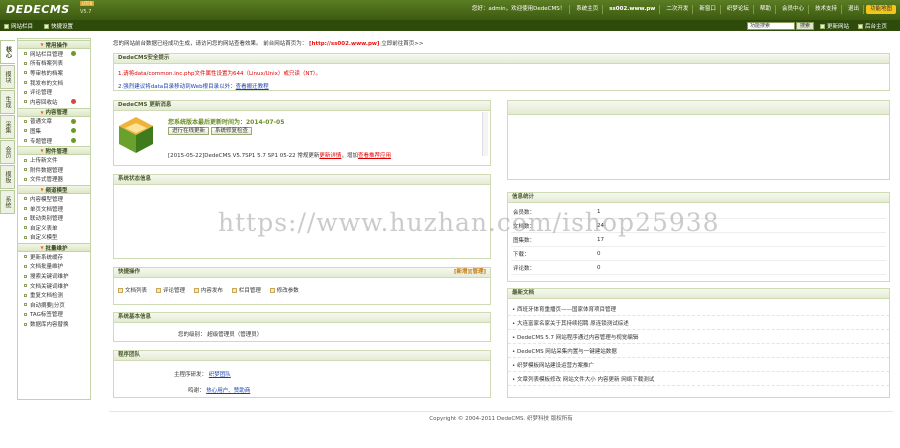 Image resolution: width=900 pixels, height=448 pixels. Describe the element at coordinates (54, 44) in the screenshot. I see `menu-group-title: ▼ 常用操作` at that location.